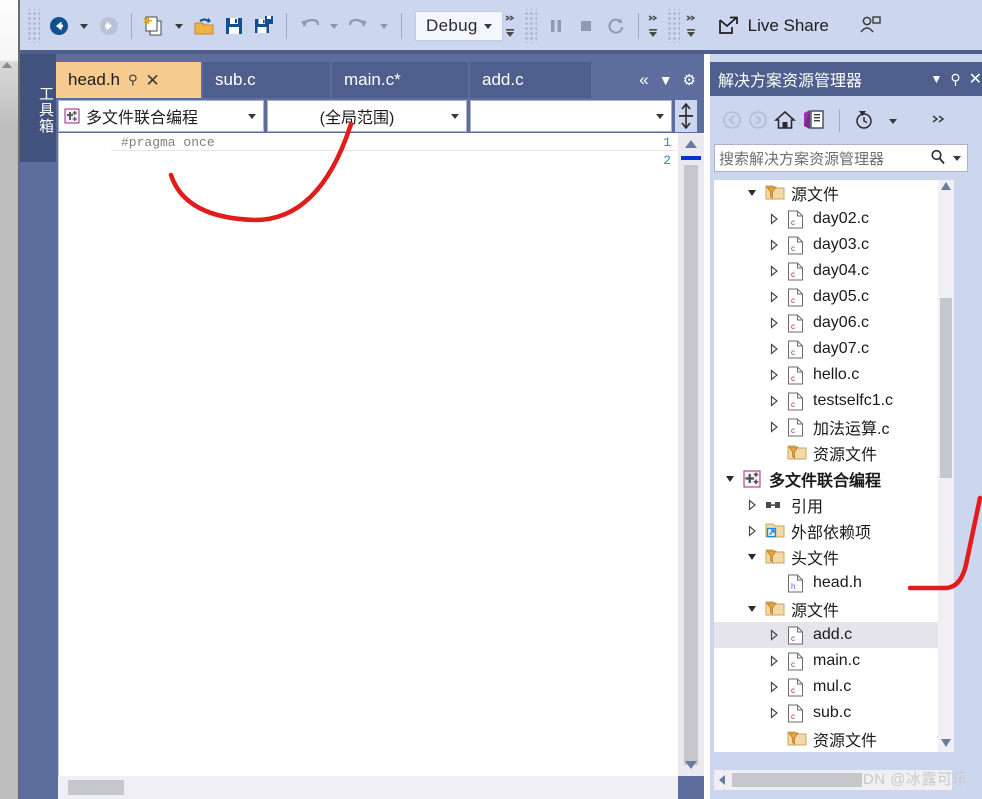 The width and height of the screenshot is (982, 799). I want to click on redo-dropdown-icon, so click(384, 26).